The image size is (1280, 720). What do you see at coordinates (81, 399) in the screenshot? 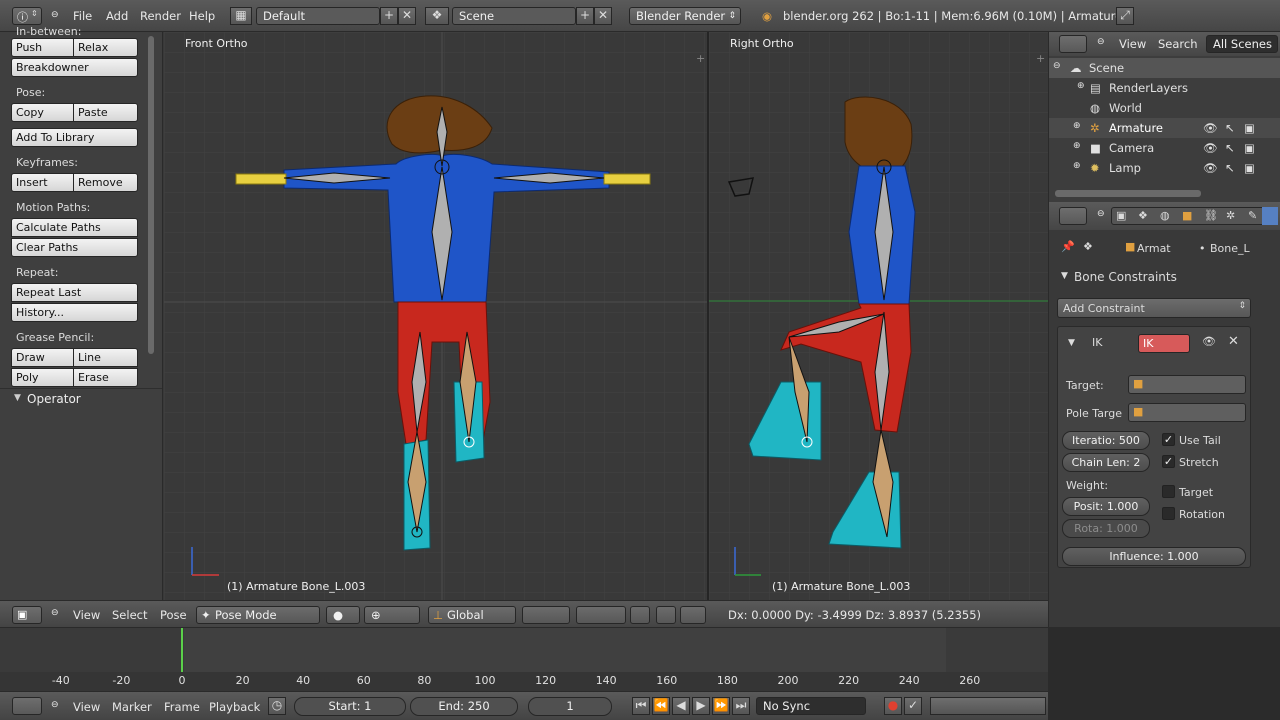
I see `operator-panel-header: ▼ Operator` at bounding box center [81, 399].